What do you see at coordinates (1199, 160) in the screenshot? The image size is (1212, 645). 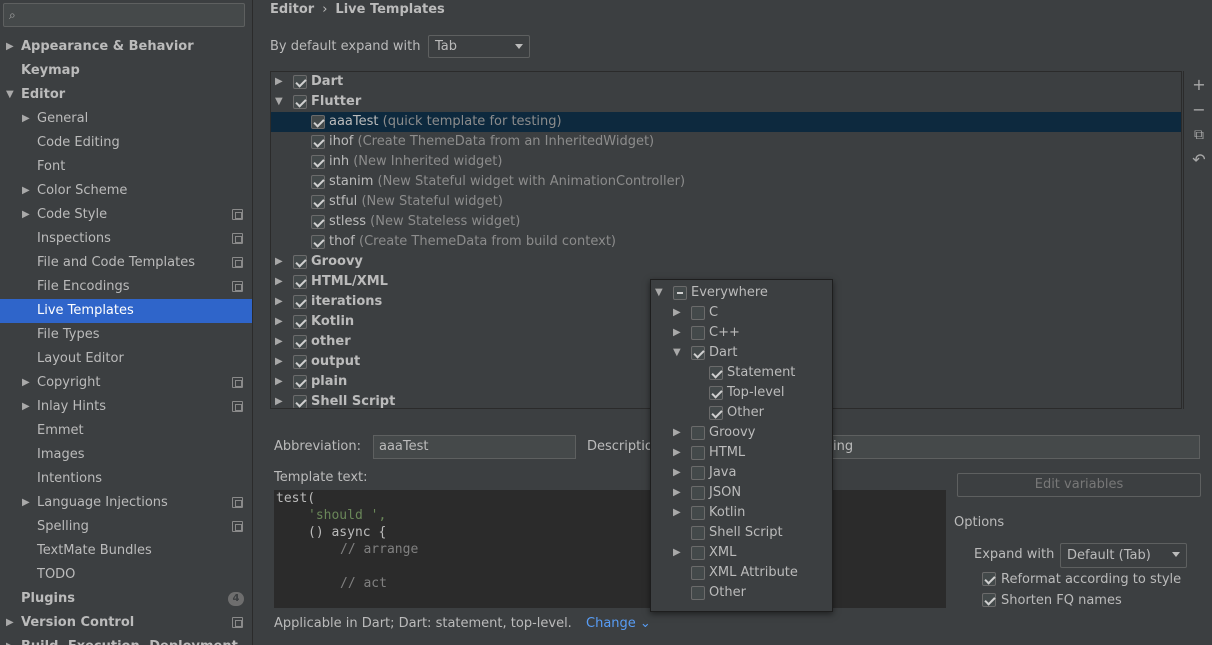 I see `revert-icon: ↶` at bounding box center [1199, 160].